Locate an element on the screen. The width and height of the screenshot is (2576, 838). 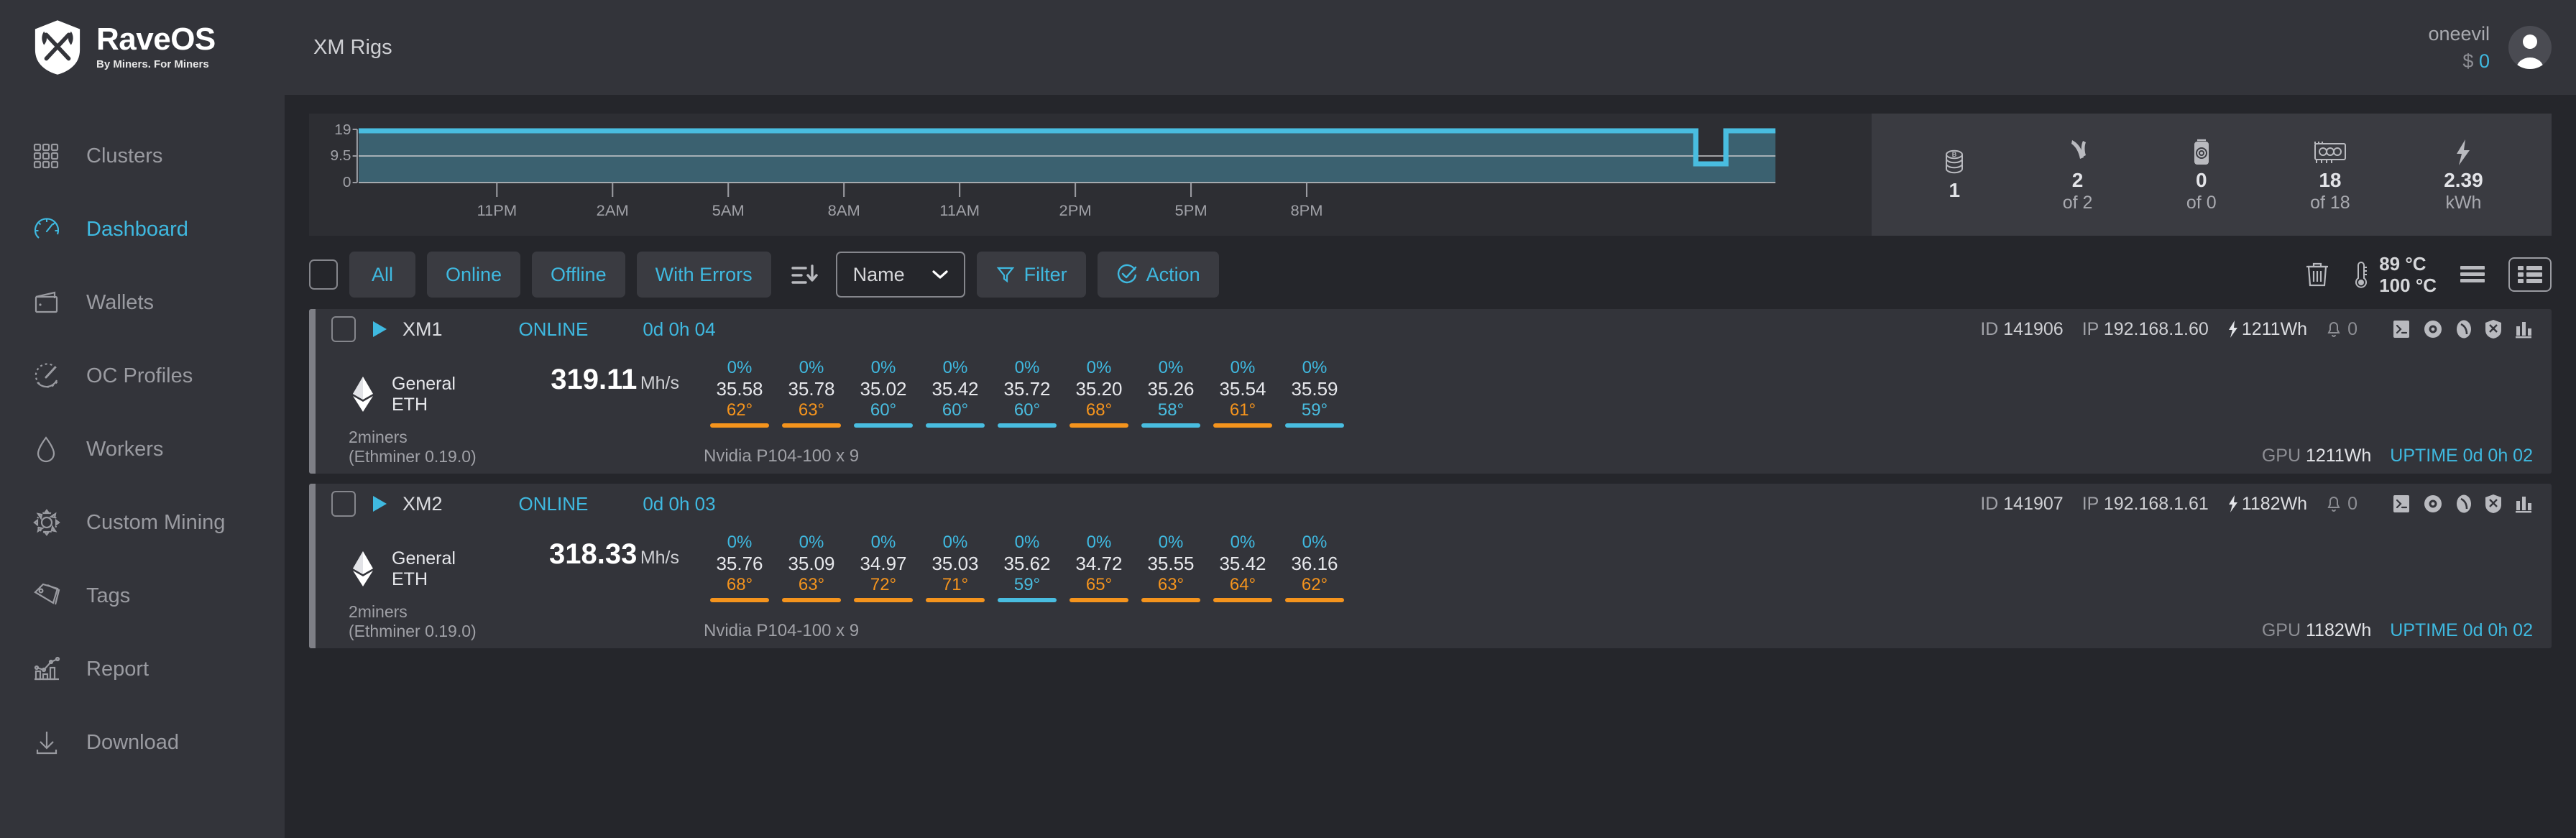
stat-rigs: 2 of 2 is located at coordinates (2077, 175).